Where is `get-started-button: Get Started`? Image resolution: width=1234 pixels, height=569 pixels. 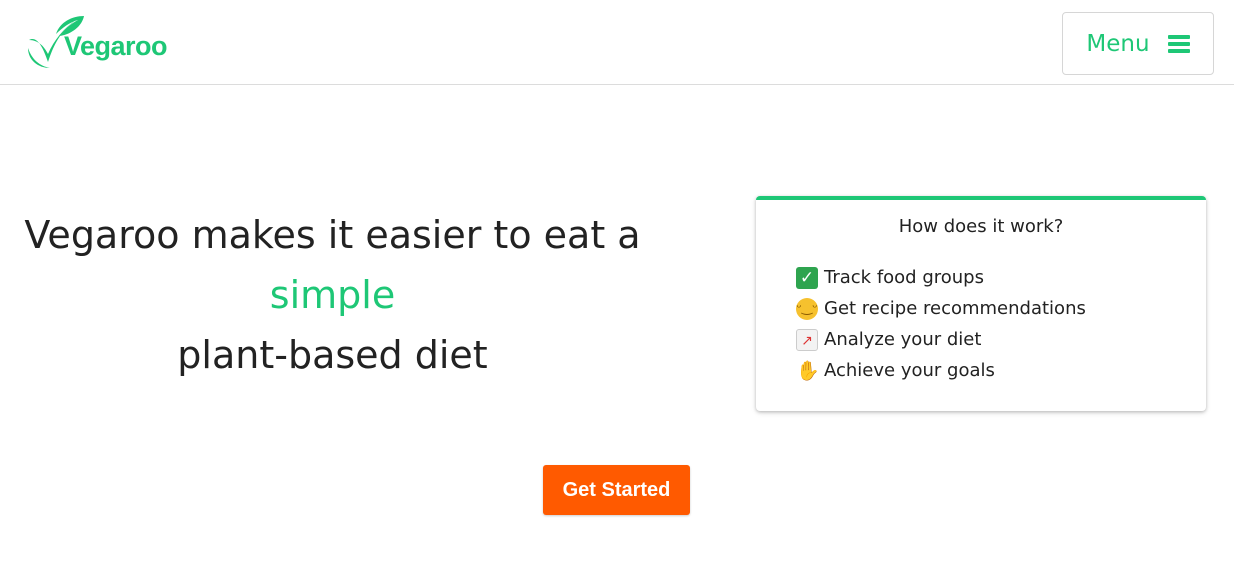
get-started-button: Get Started is located at coordinates (616, 490).